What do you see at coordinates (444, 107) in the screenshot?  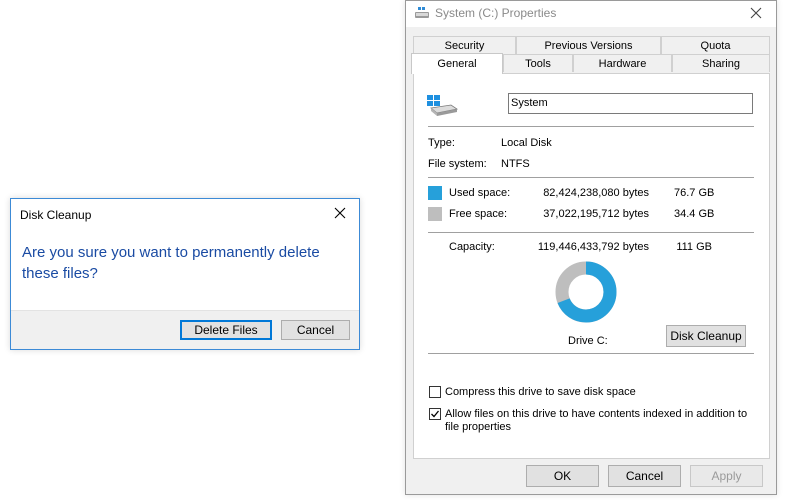 I see `windows-drive-icon` at bounding box center [444, 107].